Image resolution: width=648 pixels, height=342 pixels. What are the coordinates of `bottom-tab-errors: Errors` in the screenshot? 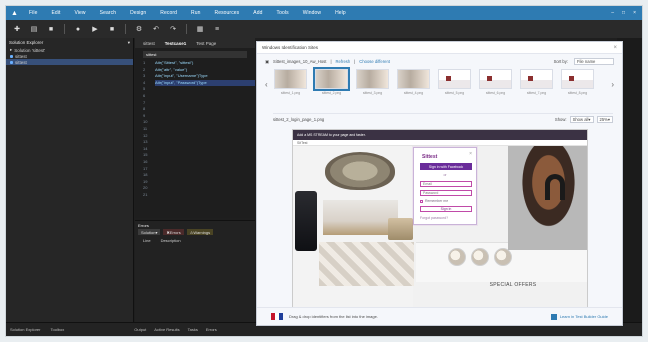 It's located at (211, 329).